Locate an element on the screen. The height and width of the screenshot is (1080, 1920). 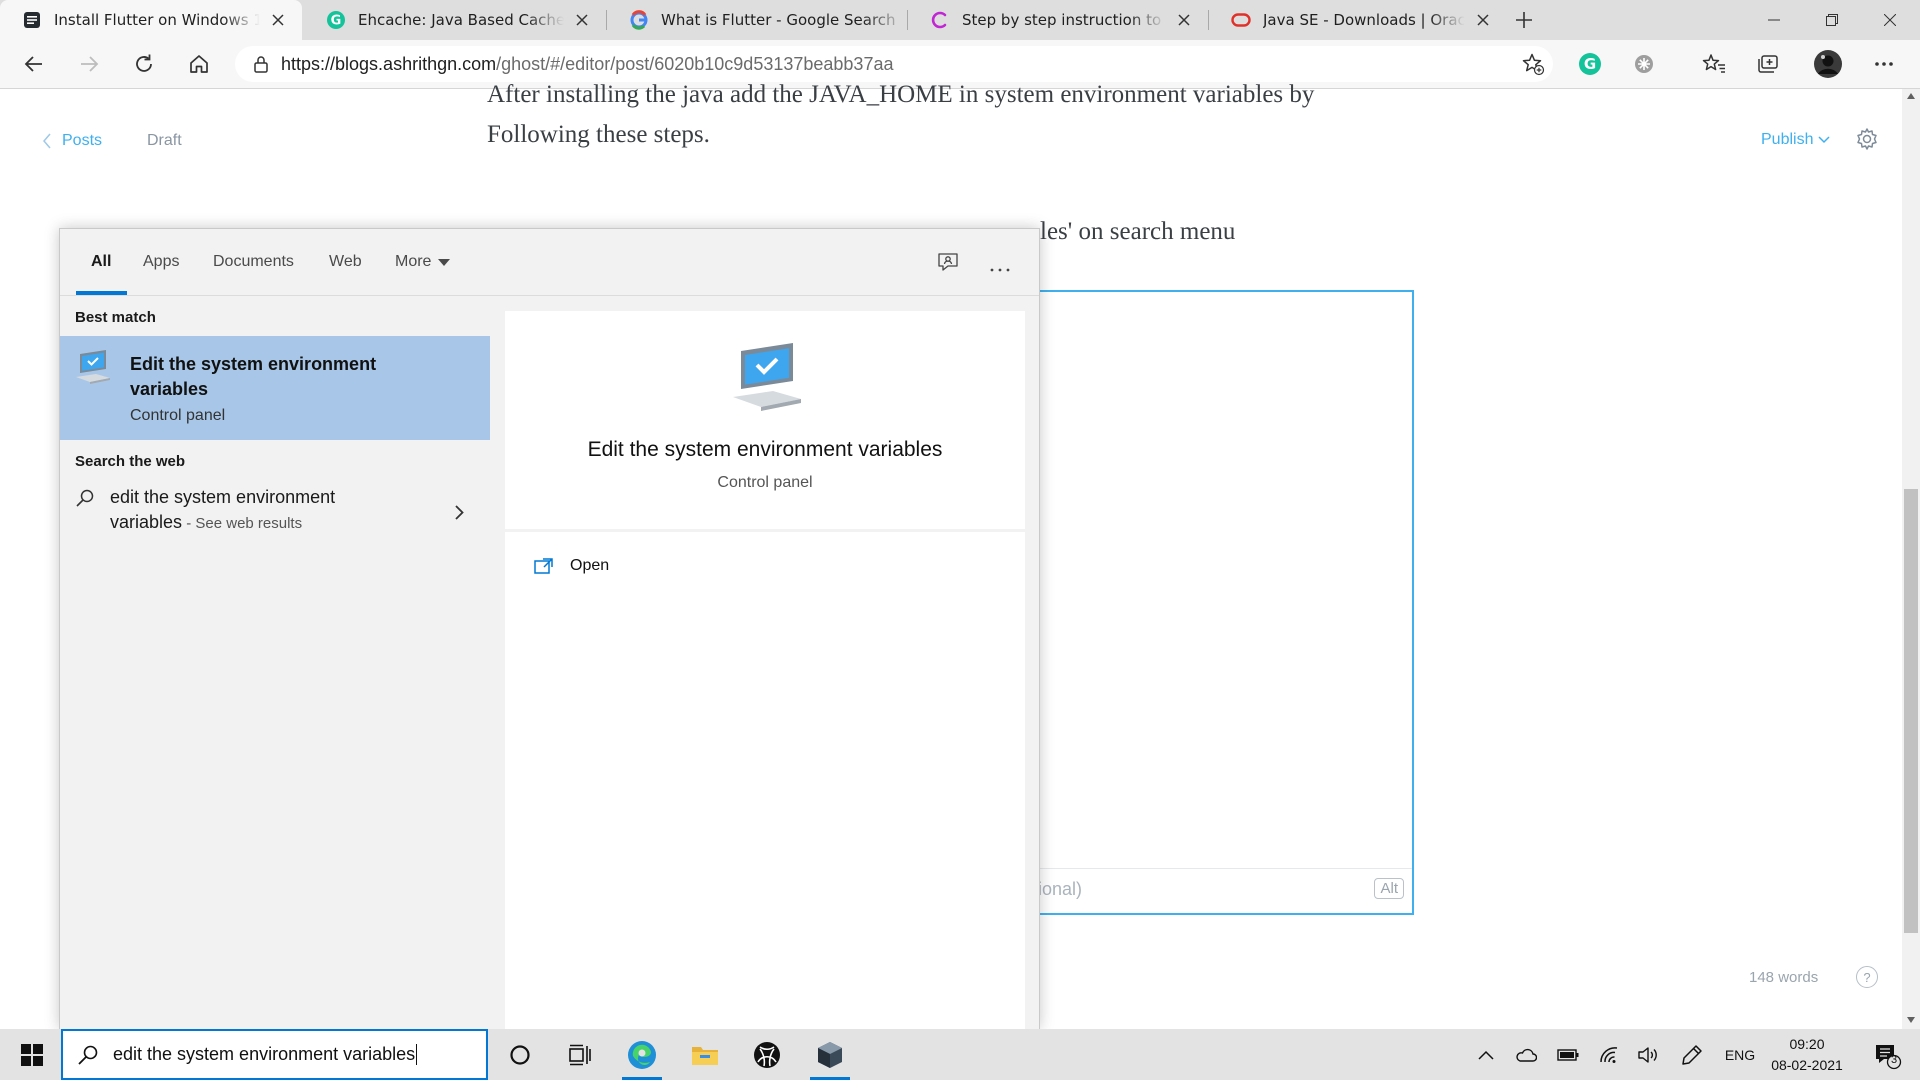
chevron-up-icon is located at coordinates (1486, 1055).